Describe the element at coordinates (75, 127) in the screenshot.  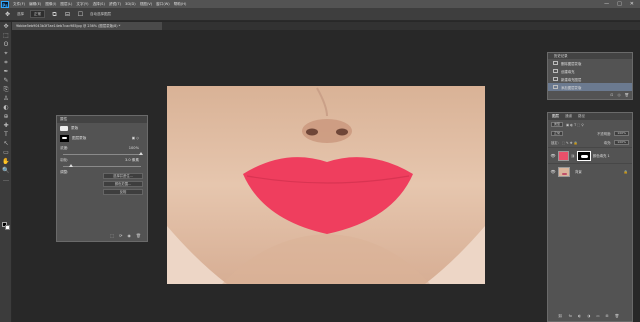
I see `mask-label: 蒙版` at that location.